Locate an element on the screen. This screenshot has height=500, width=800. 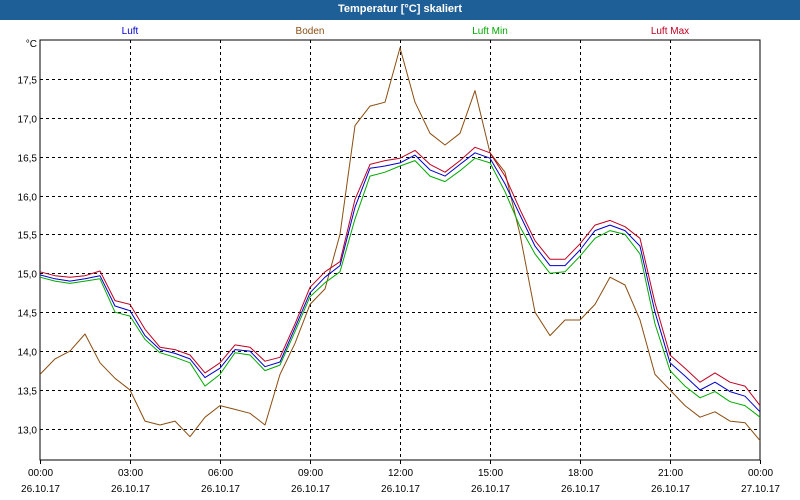
y-tick-label: 14,5 is located at coordinates (28, 314).